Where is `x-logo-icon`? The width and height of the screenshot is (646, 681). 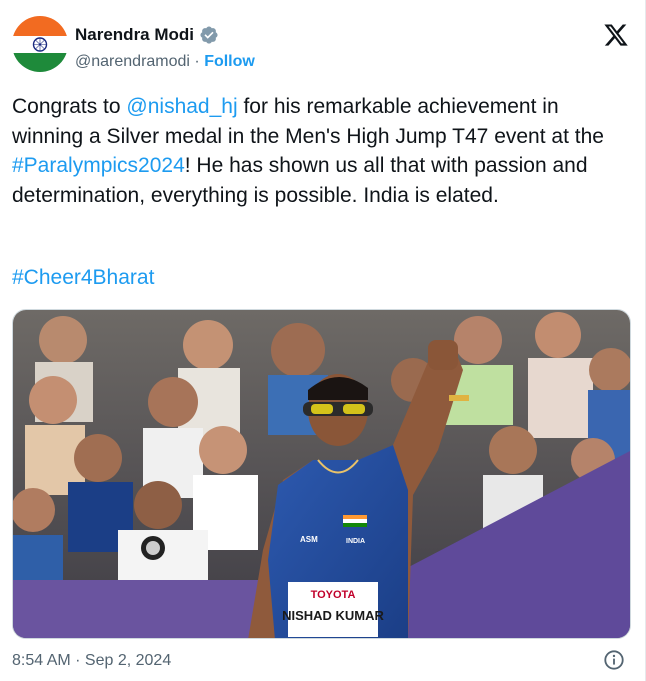
x-logo-icon is located at coordinates (616, 35).